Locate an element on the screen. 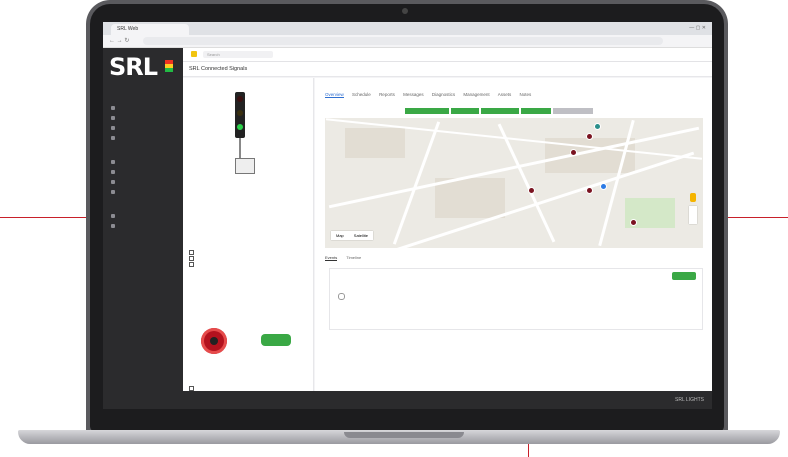  tab-diagnostics: Diagnostics is located at coordinates (443, 94).